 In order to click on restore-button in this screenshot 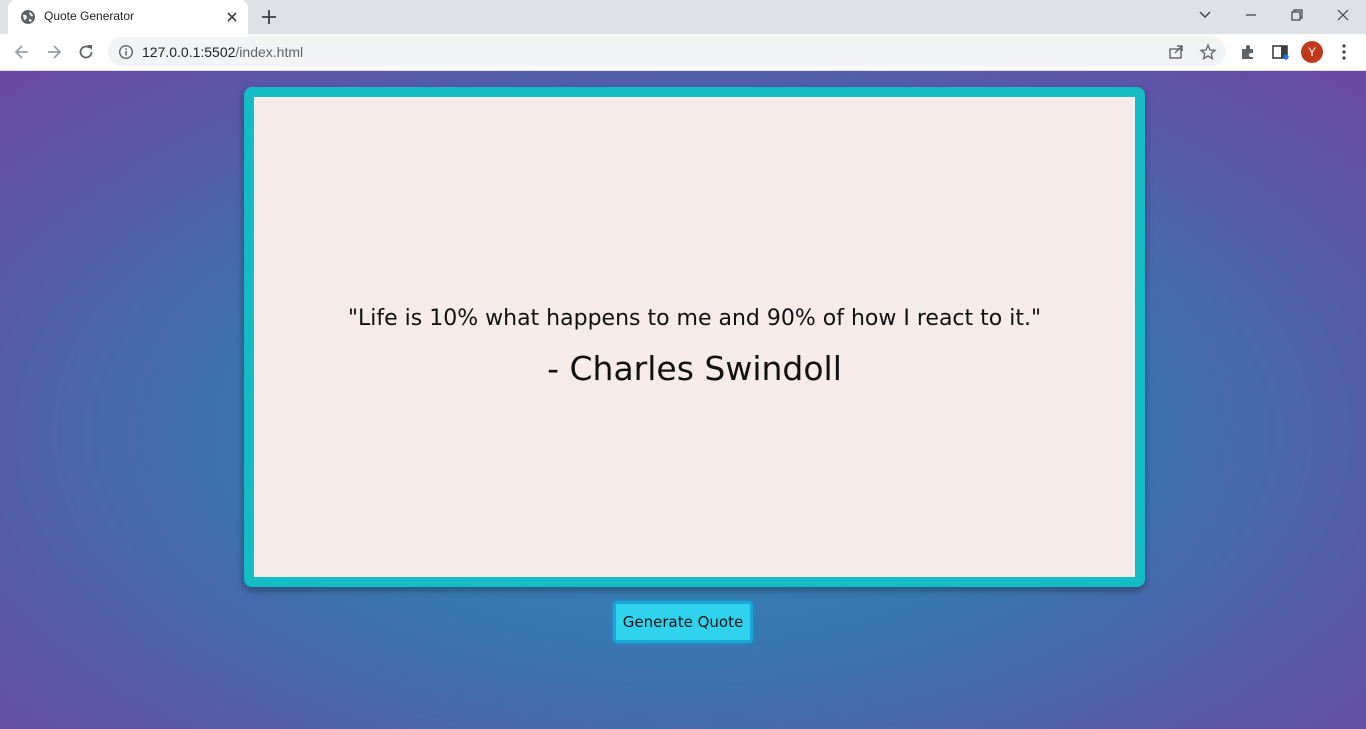, I will do `click(1297, 15)`.